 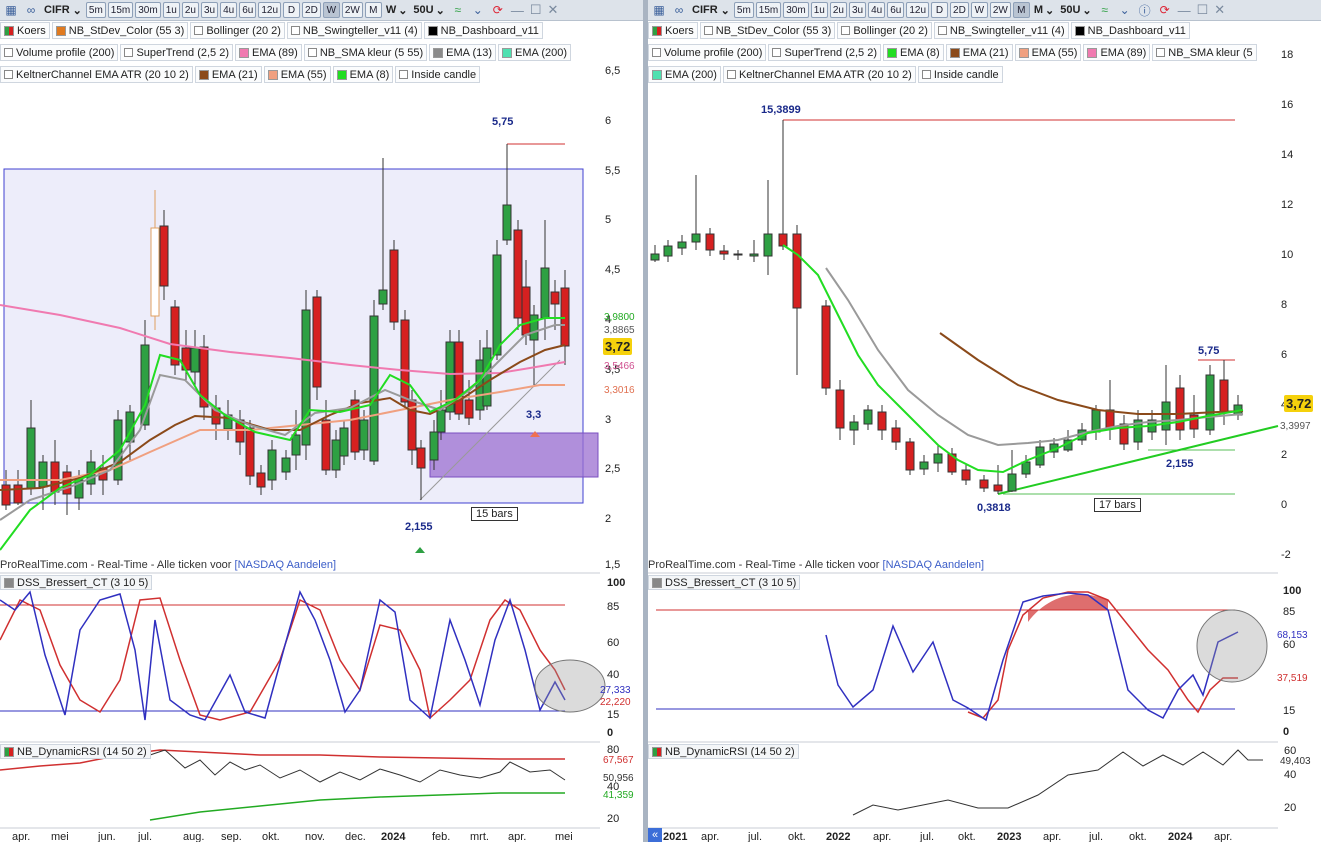 What do you see at coordinates (615, 702) in the screenshot?
I see `dss-signal-value: 22,220` at bounding box center [615, 702].